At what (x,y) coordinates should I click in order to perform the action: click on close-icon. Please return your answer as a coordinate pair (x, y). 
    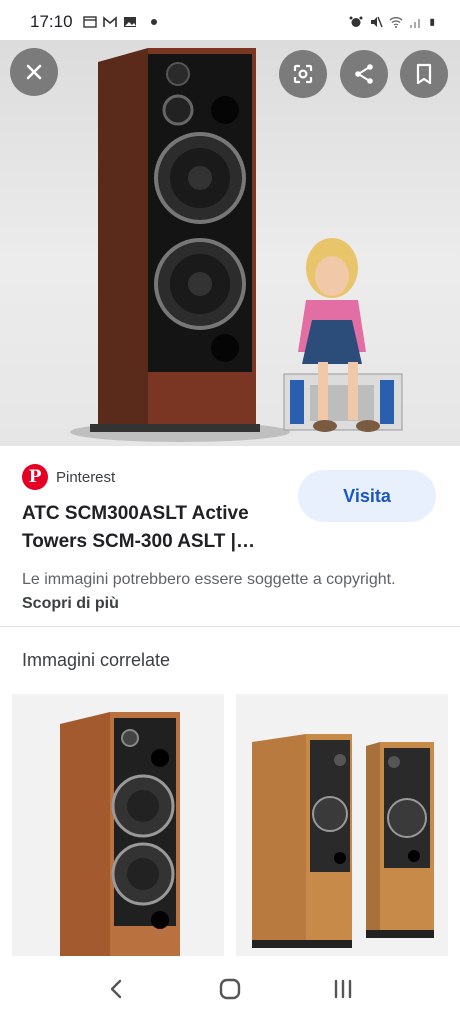
    Looking at the image, I should click on (34, 72).